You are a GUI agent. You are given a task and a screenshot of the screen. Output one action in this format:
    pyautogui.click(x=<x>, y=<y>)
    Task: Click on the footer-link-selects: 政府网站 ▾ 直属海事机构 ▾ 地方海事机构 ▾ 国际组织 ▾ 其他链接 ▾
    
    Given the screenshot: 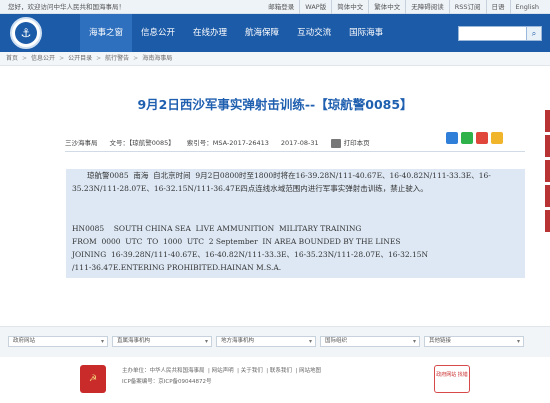 What is the action you would take?
    pyautogui.click(x=266, y=341)
    